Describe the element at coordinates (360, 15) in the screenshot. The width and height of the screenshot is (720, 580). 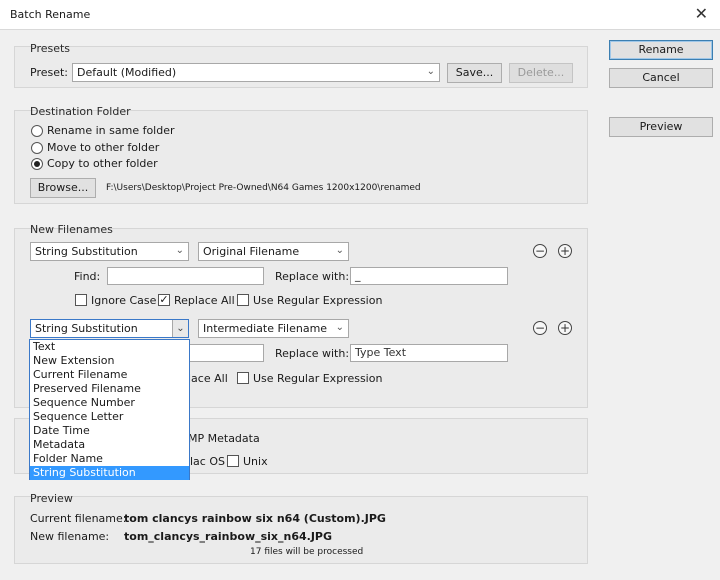
I see `title-bar: Batch Rename ✕` at that location.